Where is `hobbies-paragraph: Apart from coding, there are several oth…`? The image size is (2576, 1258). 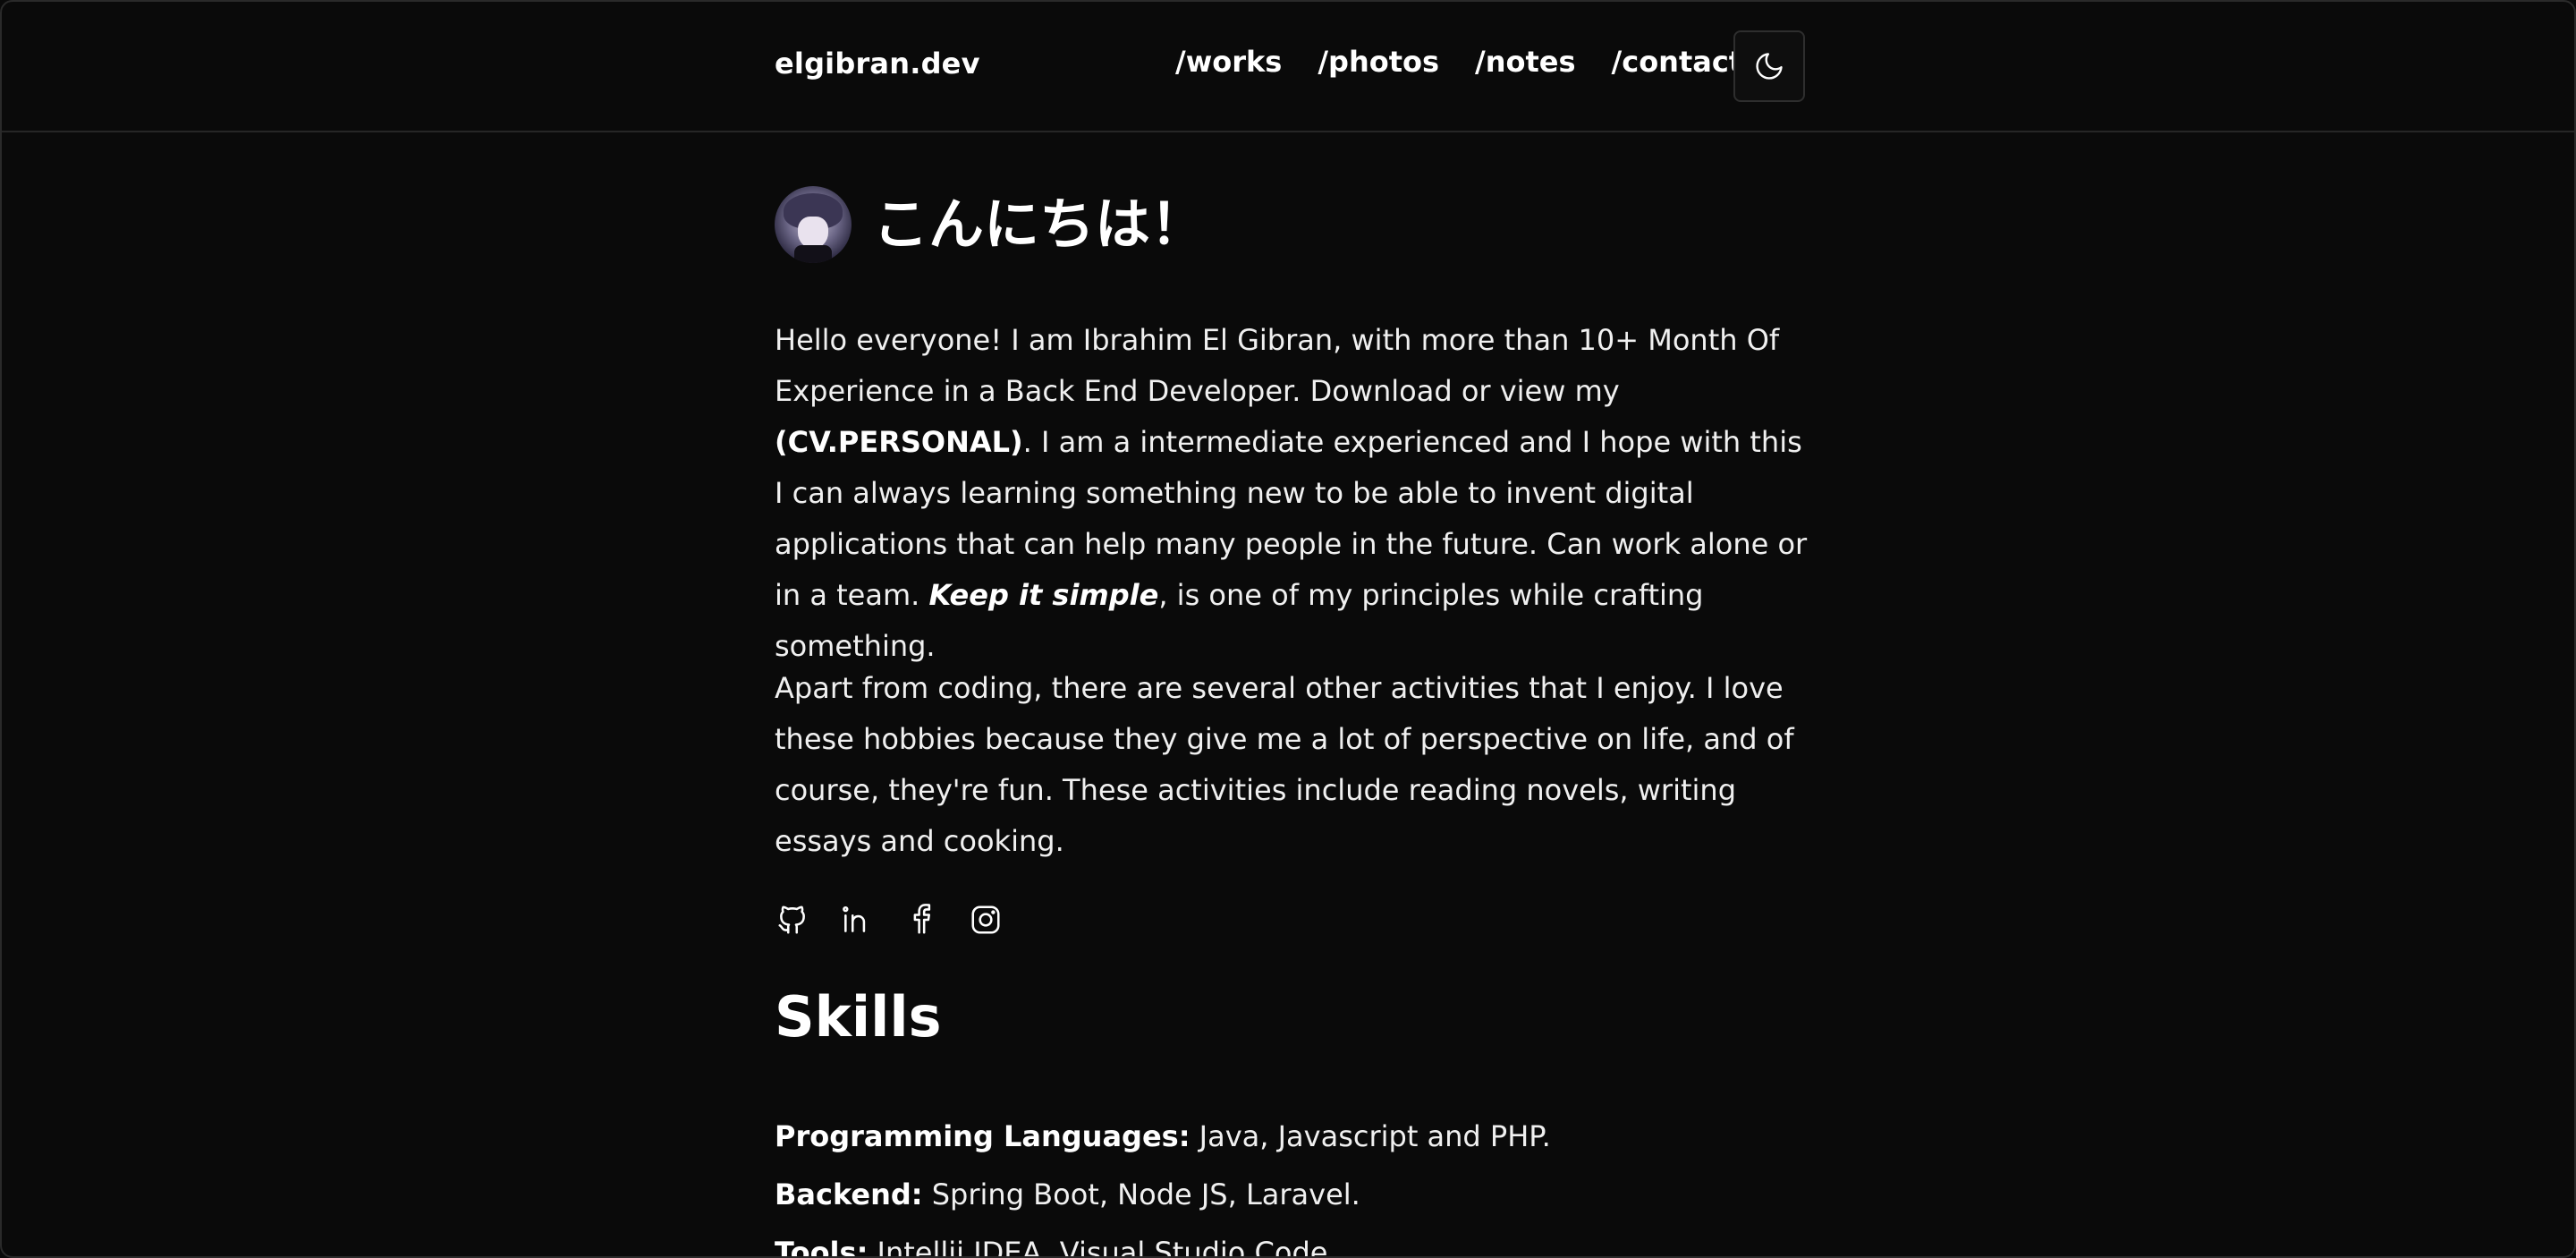 hobbies-paragraph: Apart from coding, there are several oth… is located at coordinates (1284, 764).